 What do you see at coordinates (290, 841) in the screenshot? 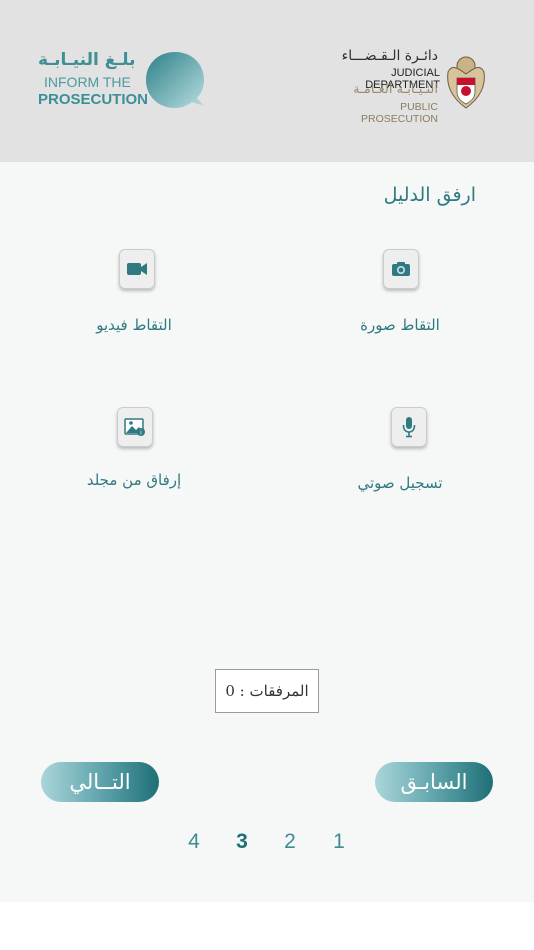
I see `step-2: 2` at bounding box center [290, 841].